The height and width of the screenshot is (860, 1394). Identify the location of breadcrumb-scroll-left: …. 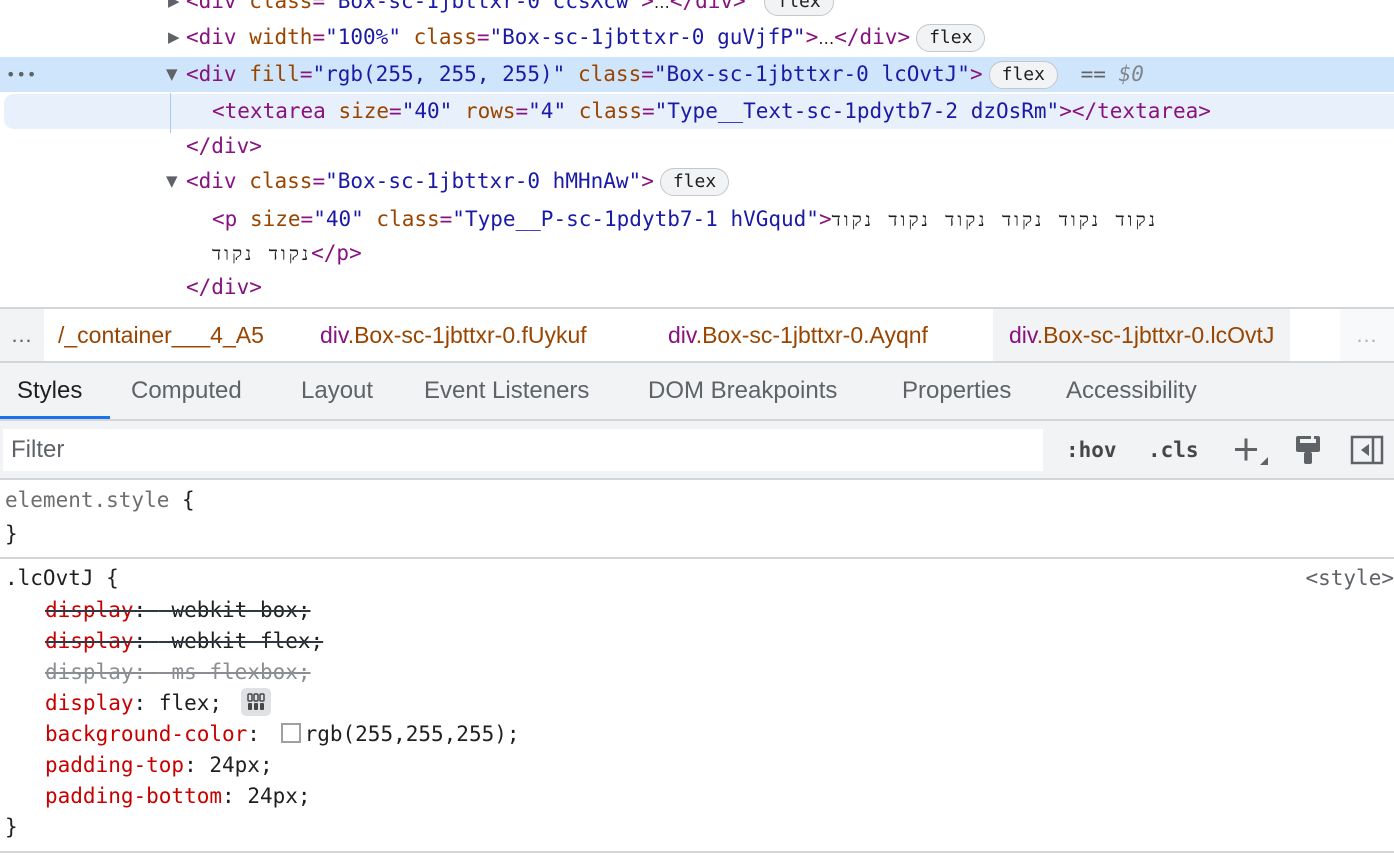
(22, 335).